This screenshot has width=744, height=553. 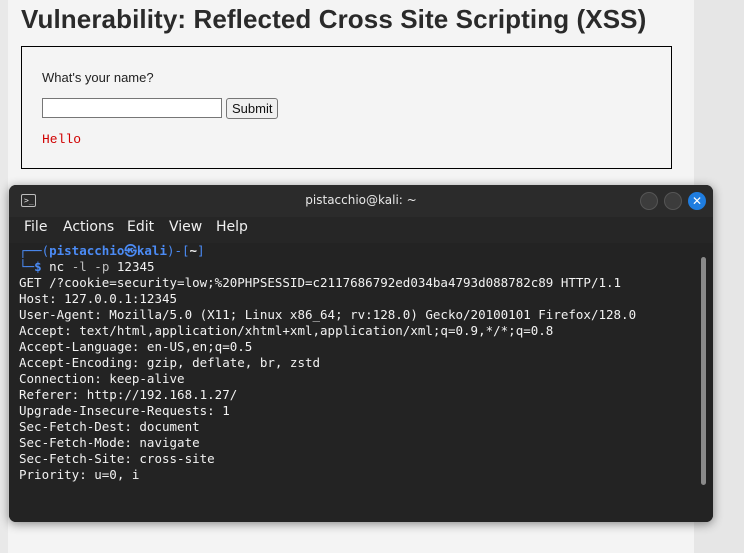 What do you see at coordinates (361, 230) in the screenshot?
I see `terminal-menubar: File Actions Edit View Help` at bounding box center [361, 230].